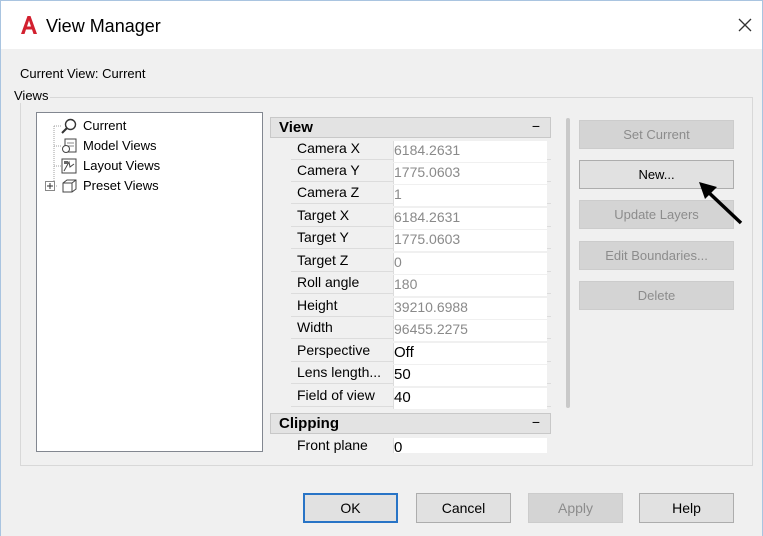  Describe the element at coordinates (122, 165) in the screenshot. I see `tree-item-label: Layout Views` at that location.